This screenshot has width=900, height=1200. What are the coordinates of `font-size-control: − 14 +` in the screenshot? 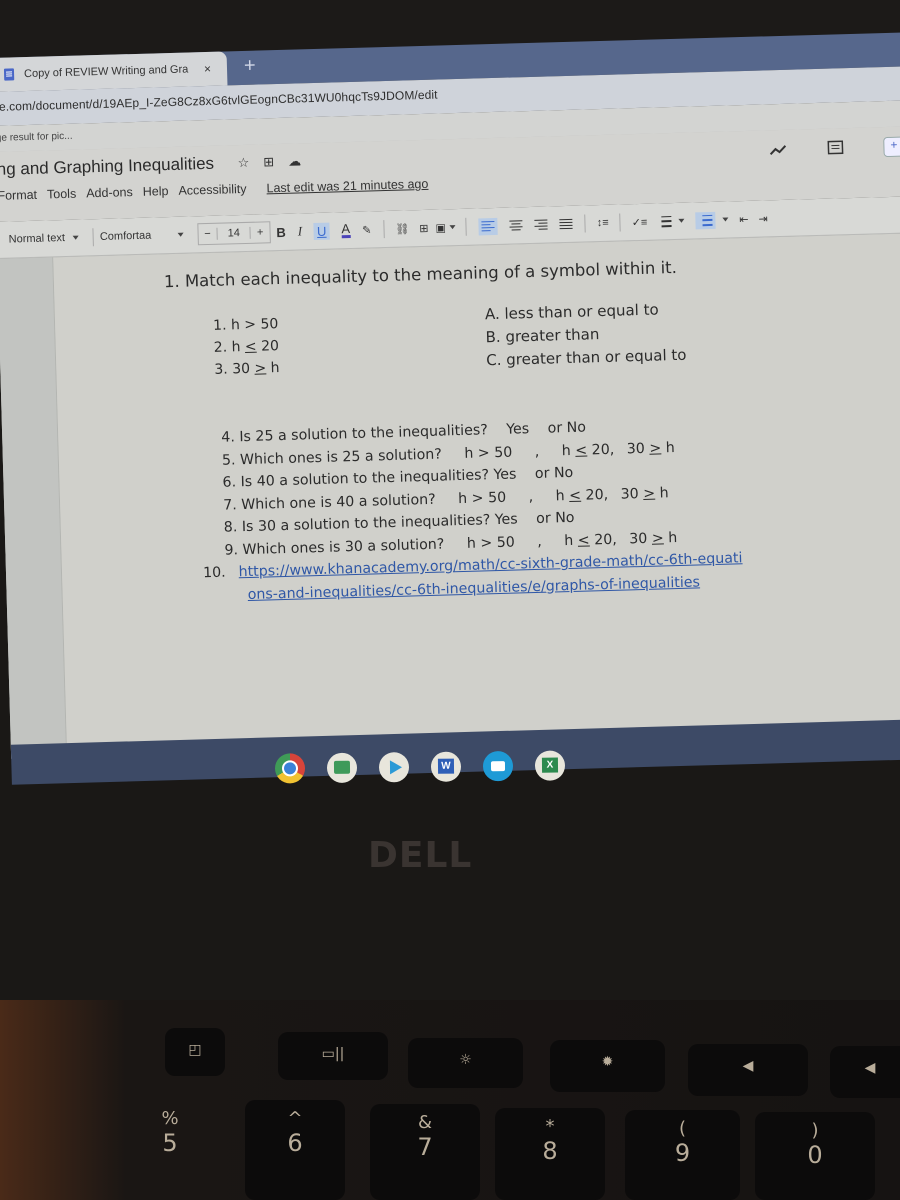 It's located at (233, 233).